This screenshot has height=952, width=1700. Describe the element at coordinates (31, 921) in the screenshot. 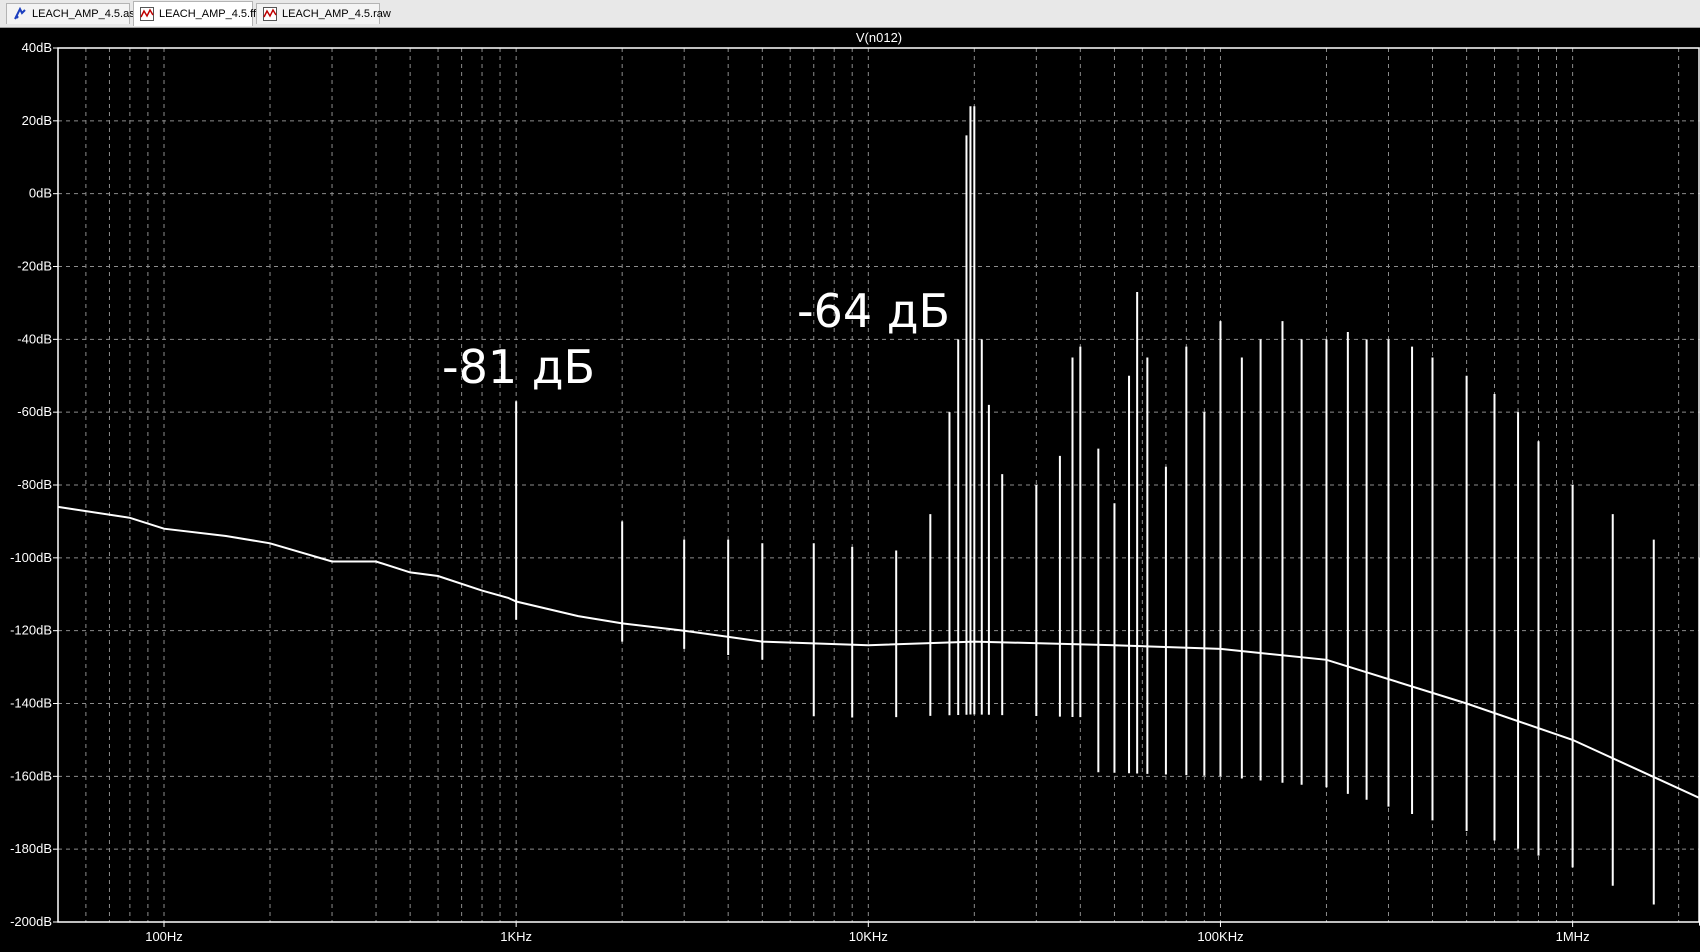

I see `y-tick-label: -200dB` at that location.